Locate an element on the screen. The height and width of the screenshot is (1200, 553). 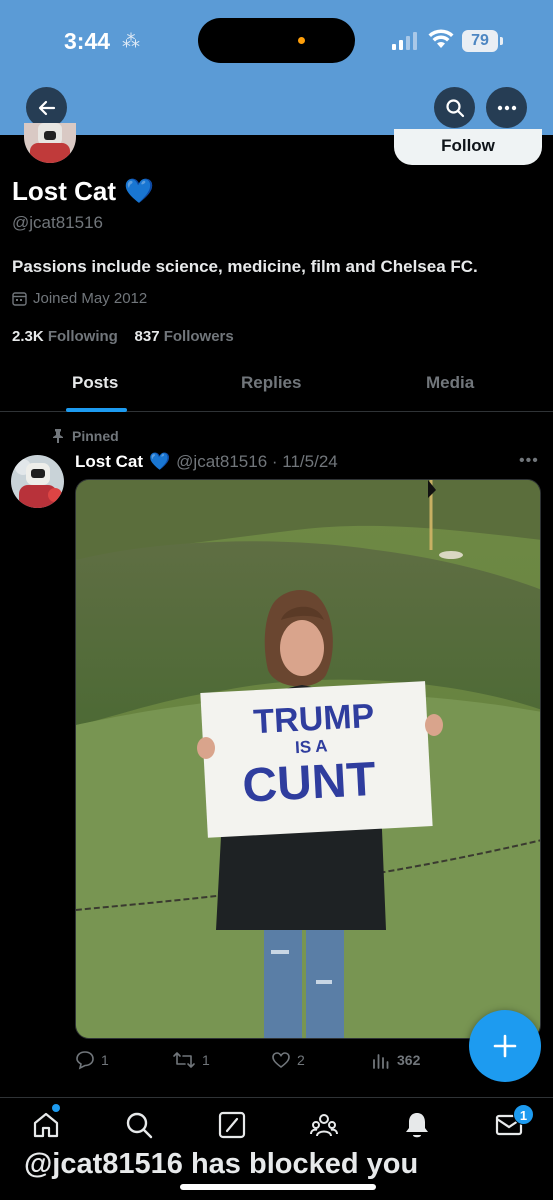
repost-icon is located at coordinates (184, 1060).